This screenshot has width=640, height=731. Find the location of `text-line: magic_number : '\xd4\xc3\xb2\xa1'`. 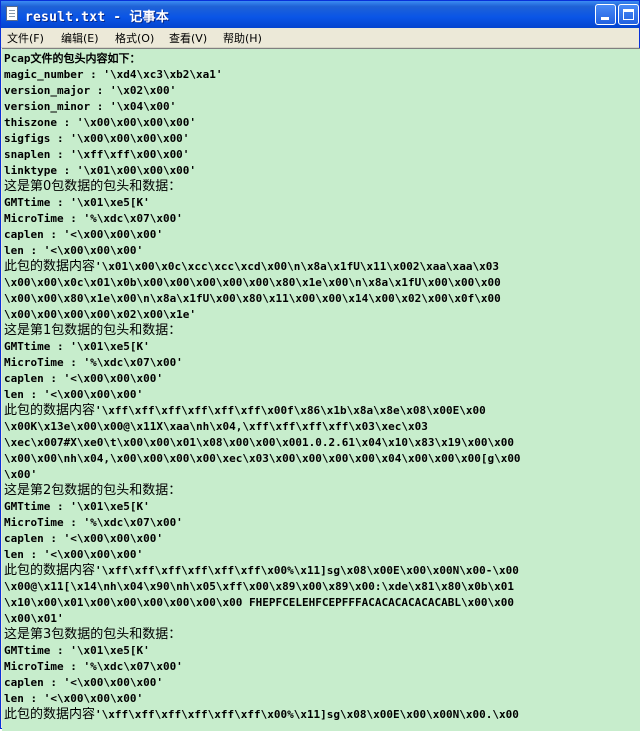

text-line: magic_number : '\xd4\xc3\xb2\xa1' is located at coordinates (113, 74).